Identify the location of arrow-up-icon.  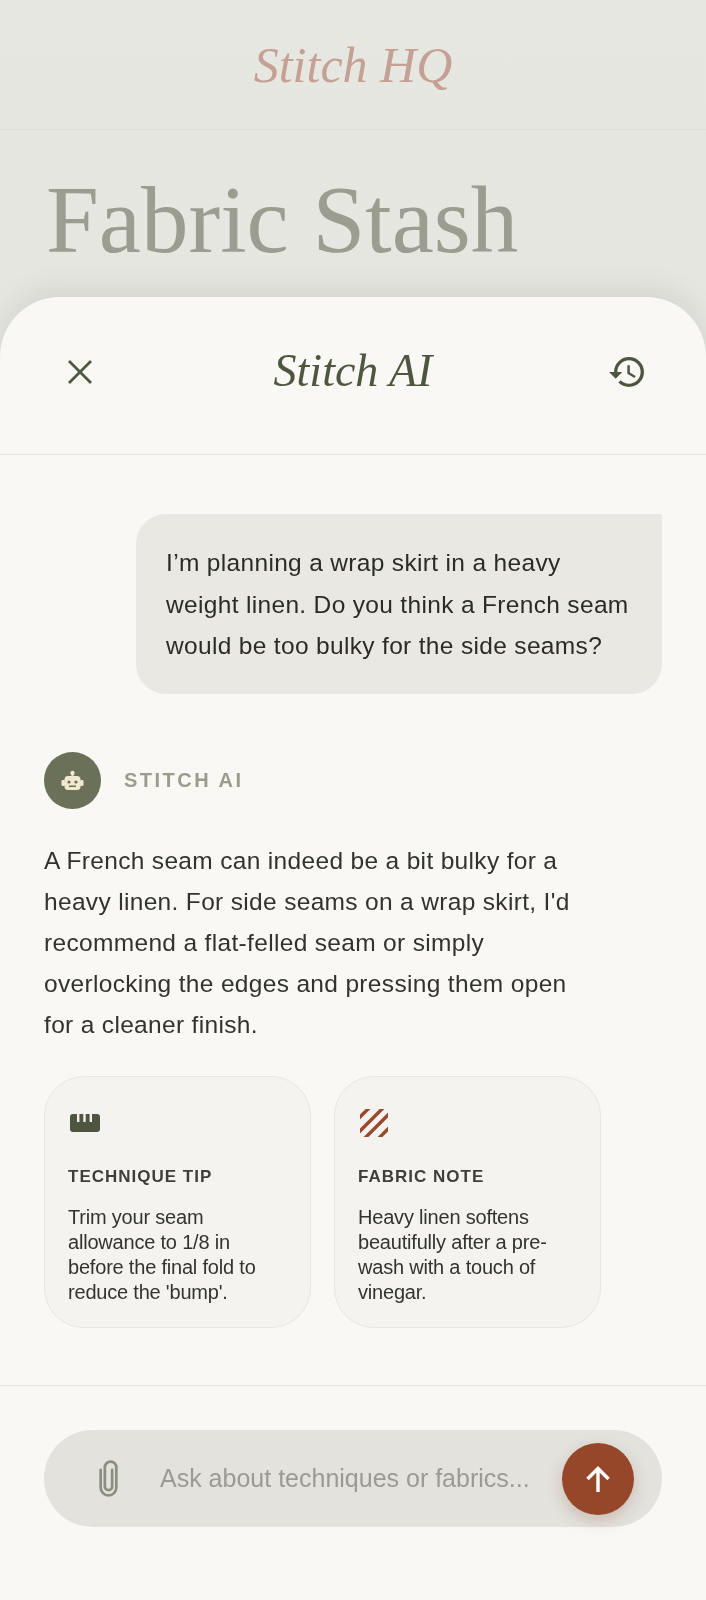
(598, 1478).